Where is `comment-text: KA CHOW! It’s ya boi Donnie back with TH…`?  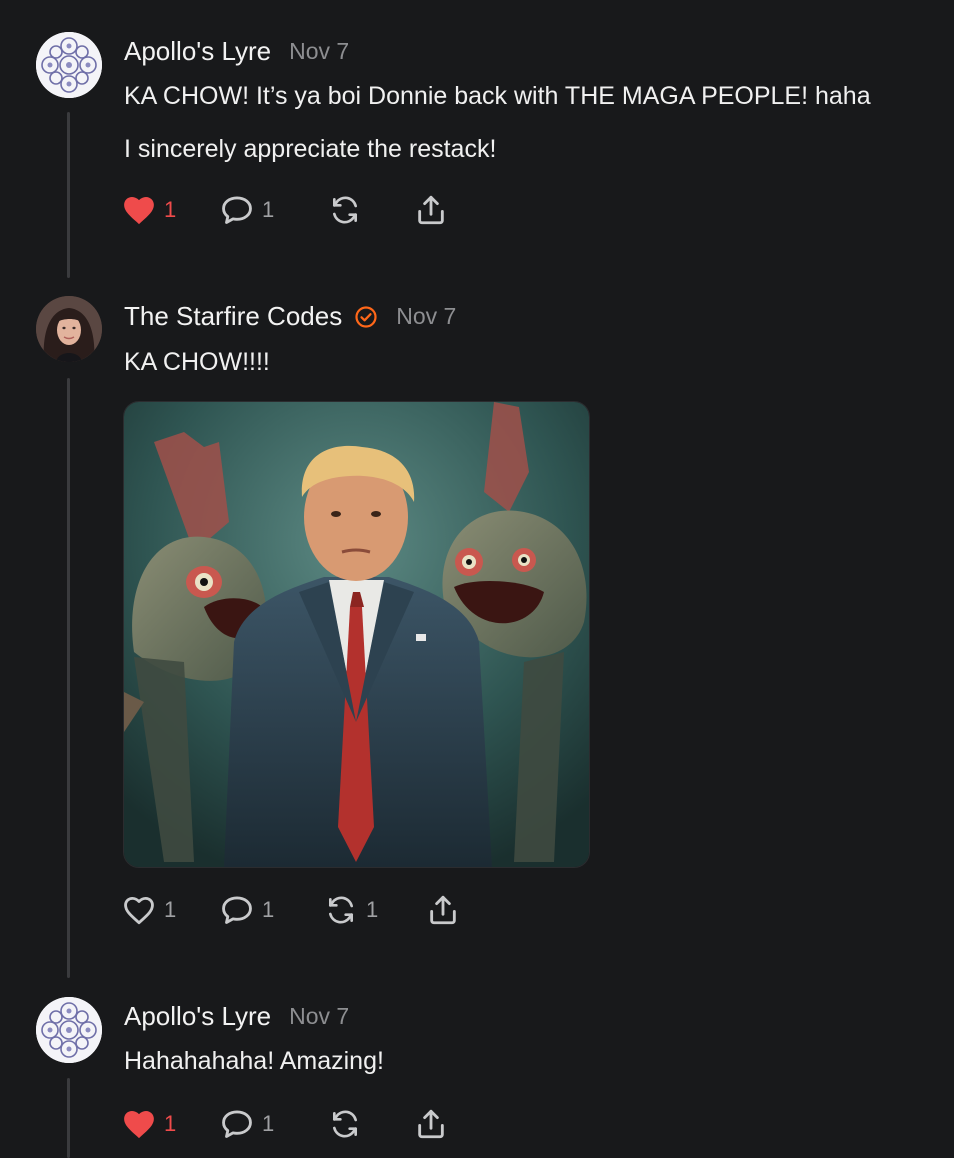
comment-text: KA CHOW! It’s ya boi Donnie back with TH… is located at coordinates (497, 96).